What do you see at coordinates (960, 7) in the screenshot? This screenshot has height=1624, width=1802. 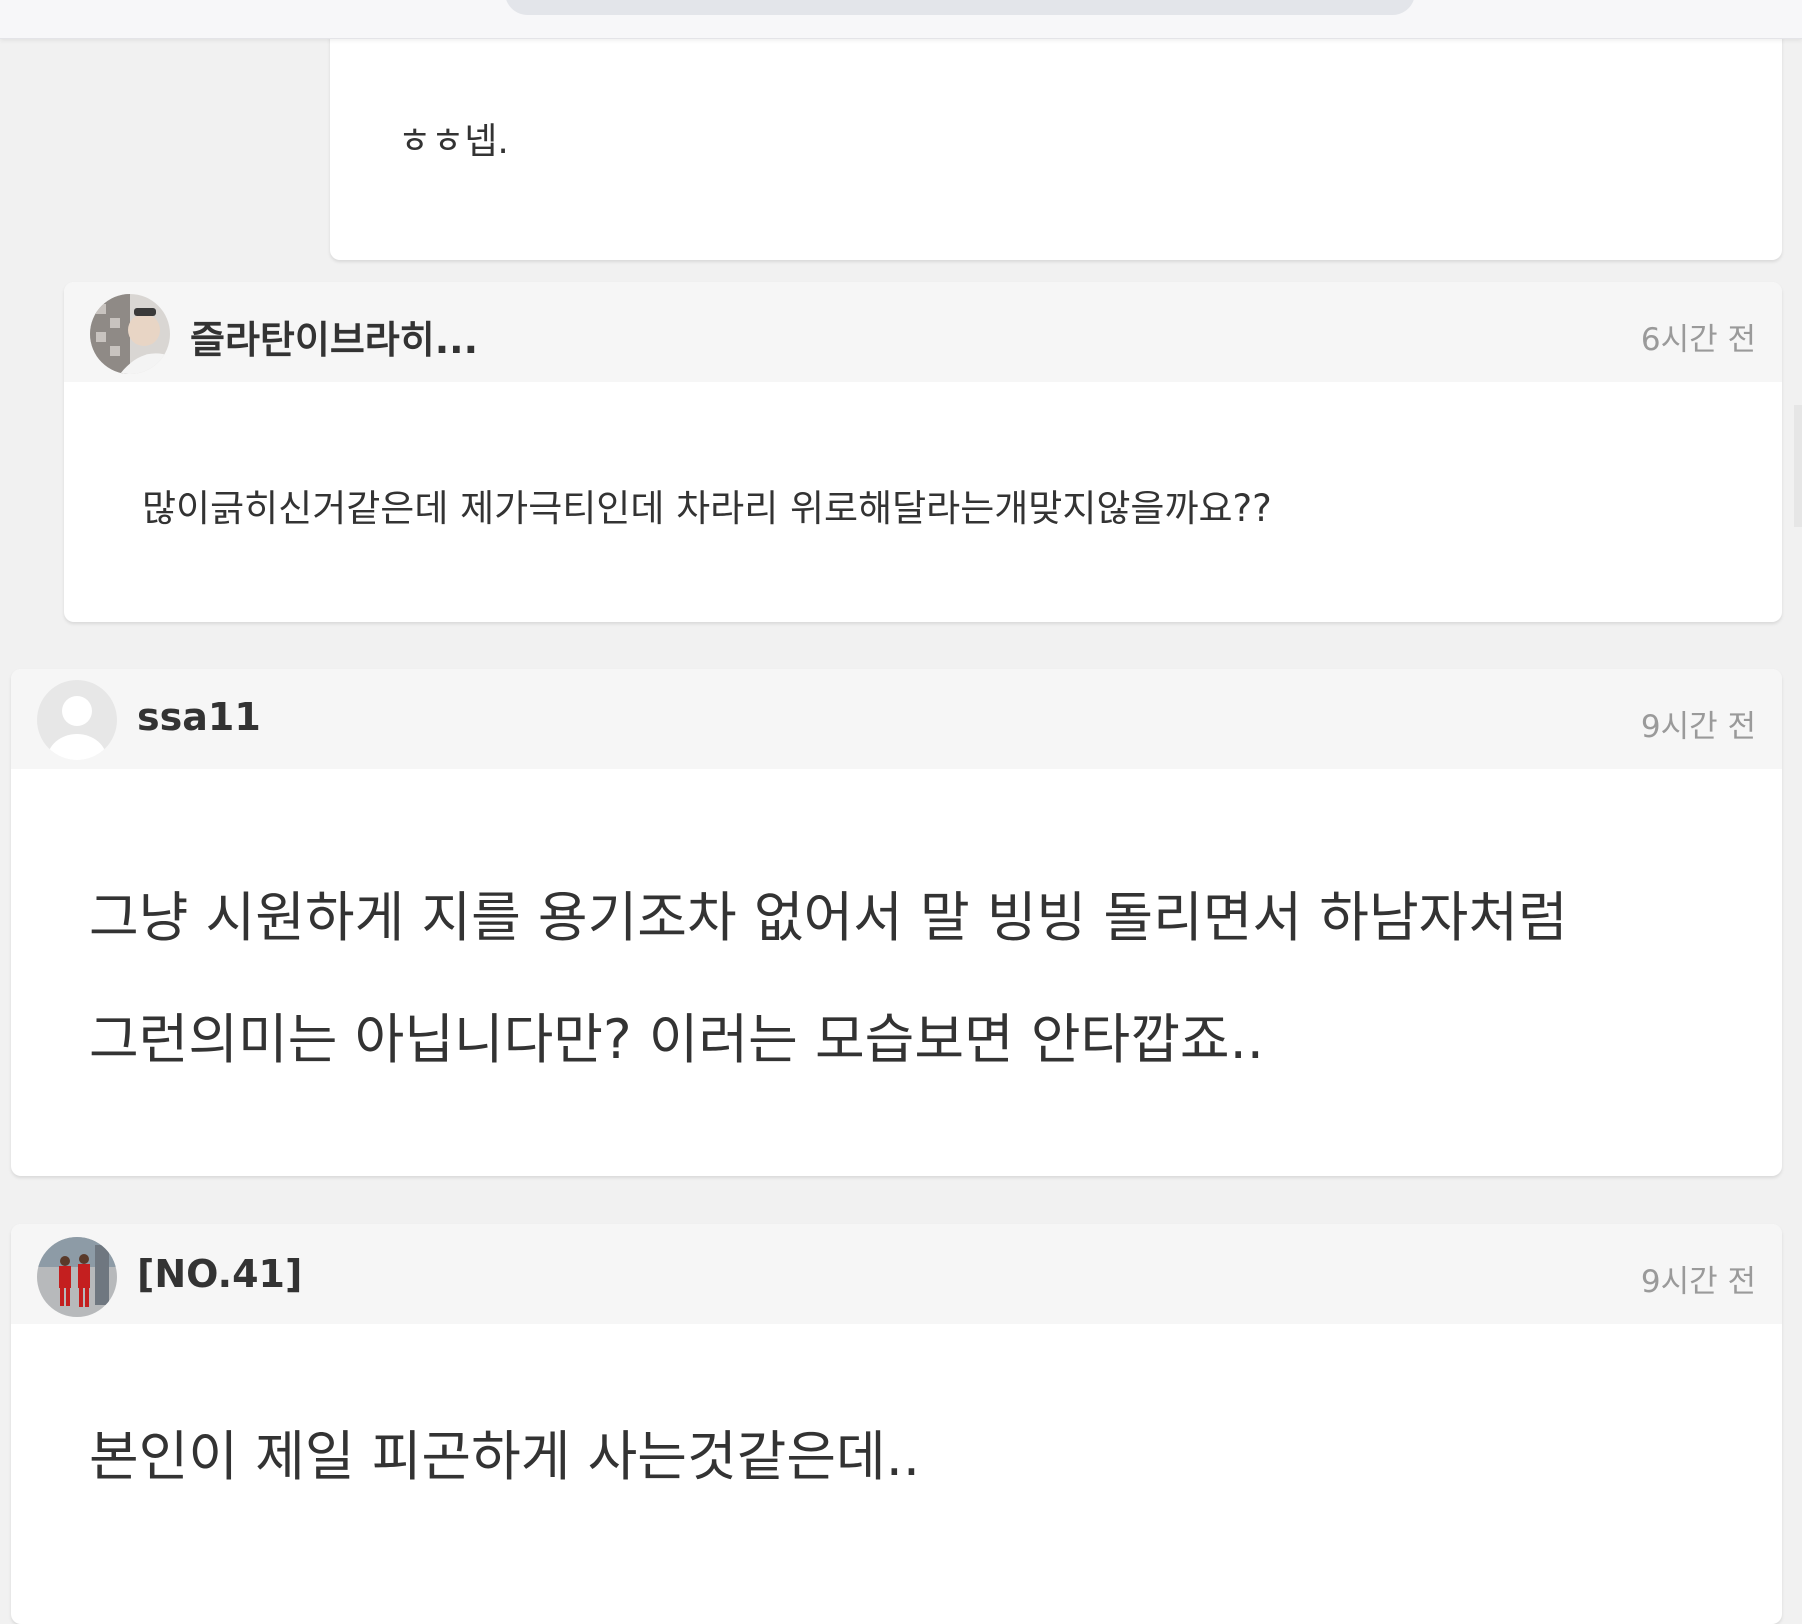 I see `search-bar` at bounding box center [960, 7].